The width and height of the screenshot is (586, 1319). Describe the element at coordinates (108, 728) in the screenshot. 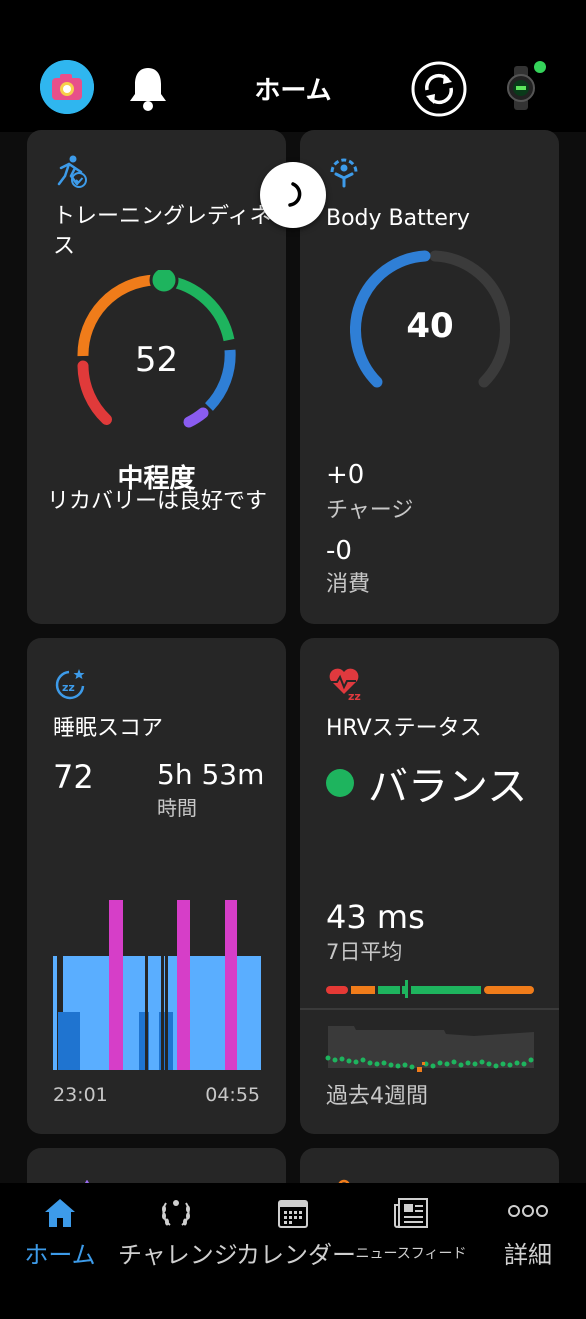

I see `sleep-title: 睡眠スコア` at that location.